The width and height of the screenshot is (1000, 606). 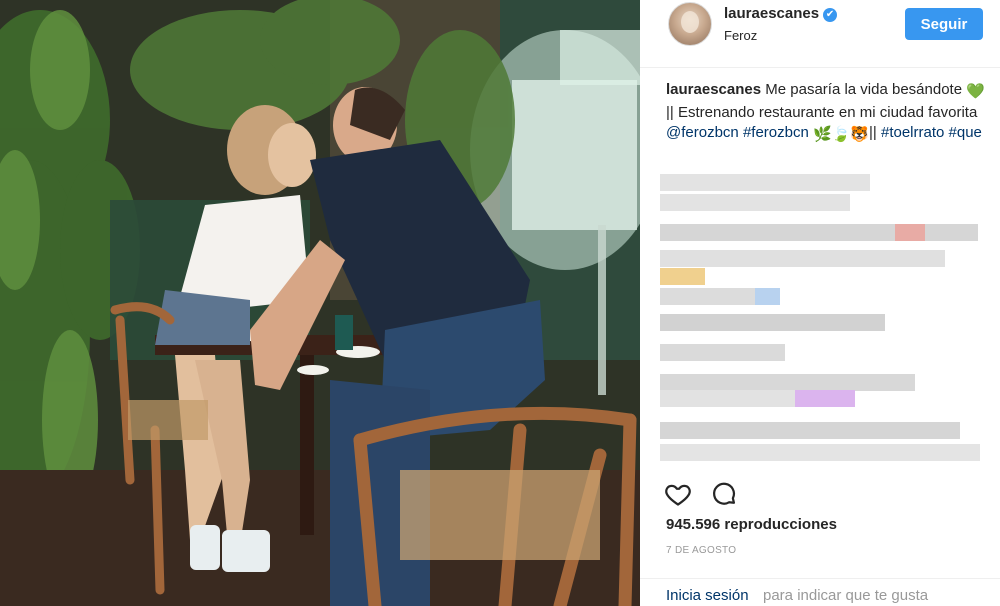 I want to click on views-count: 945.596 reproducciones, so click(x=751, y=524).